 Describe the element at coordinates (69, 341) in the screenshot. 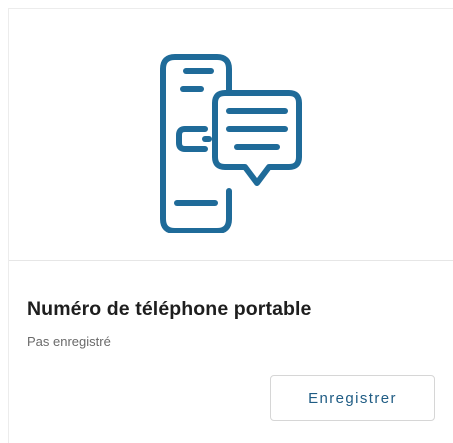

I see `registration-status: Pas enregistré` at that location.